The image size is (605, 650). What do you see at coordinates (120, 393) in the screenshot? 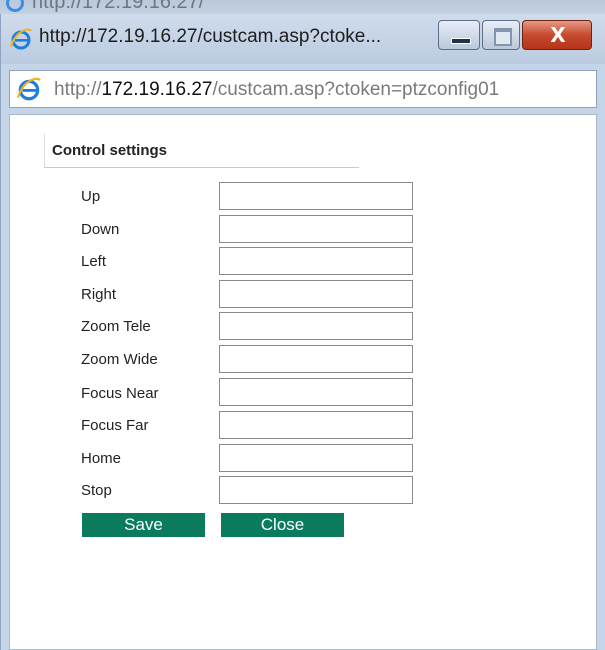
I see `label-focus-near: Focus Near` at bounding box center [120, 393].